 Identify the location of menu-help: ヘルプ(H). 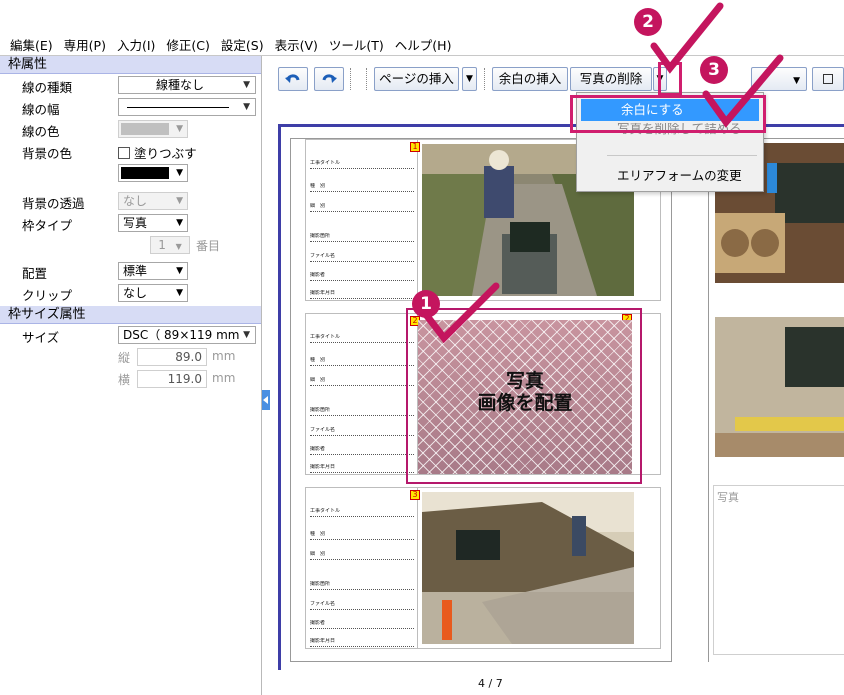
(425, 44).